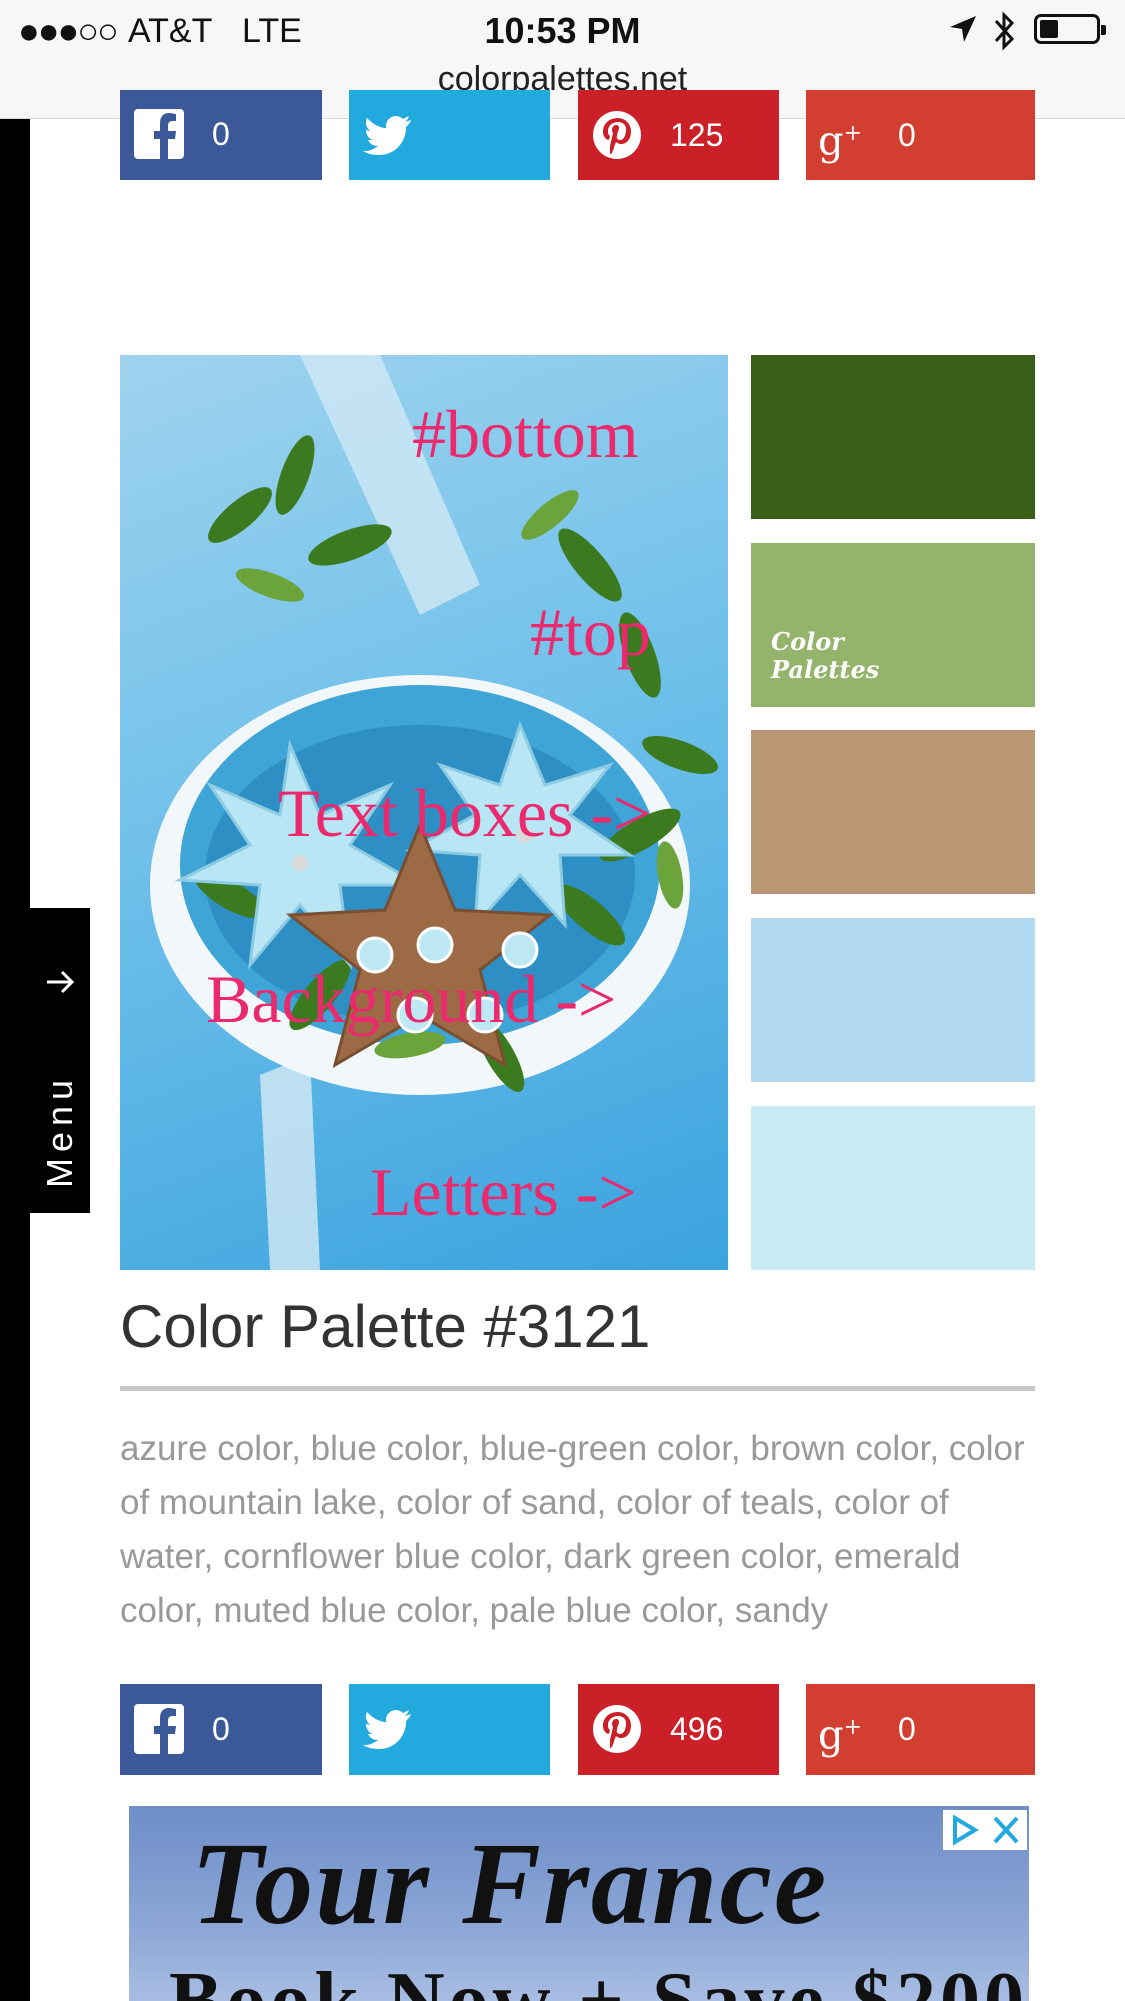 This screenshot has height=2001, width=1125. I want to click on color-palettes-logo: Color Palettes, so click(825, 655).